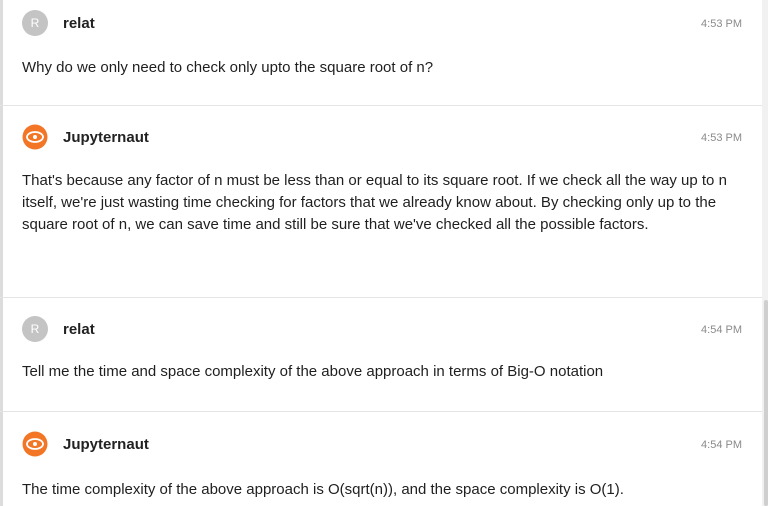  Describe the element at coordinates (382, 445) in the screenshot. I see `message-header: Jupyternaut 4:54 PM` at that location.